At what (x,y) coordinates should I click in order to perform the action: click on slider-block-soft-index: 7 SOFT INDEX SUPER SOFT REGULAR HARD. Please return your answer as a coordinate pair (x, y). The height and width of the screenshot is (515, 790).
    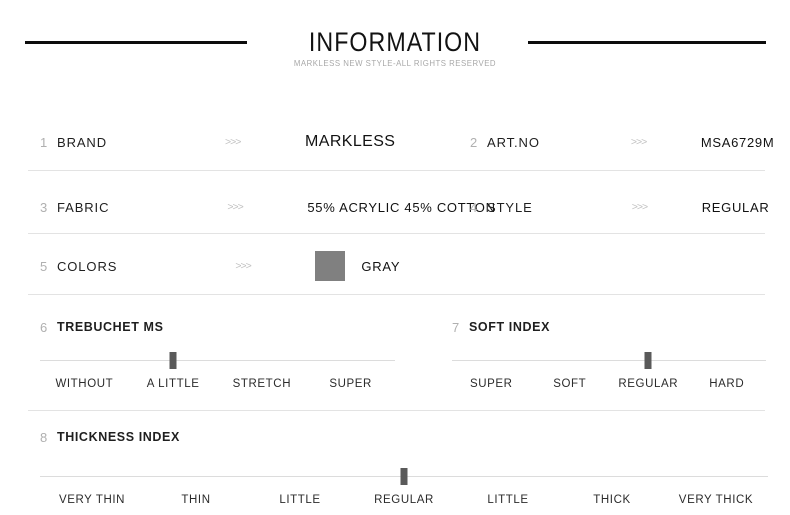
    Looking at the image, I should click on (609, 358).